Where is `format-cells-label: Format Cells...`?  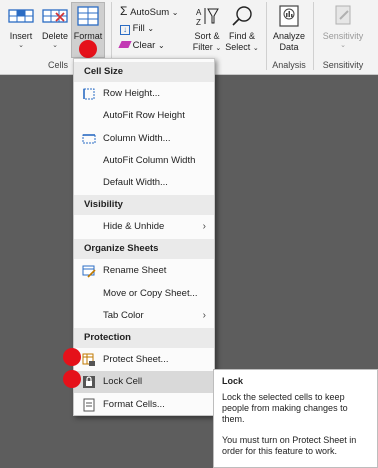
format-cells-label: Format Cells... is located at coordinates (134, 404).